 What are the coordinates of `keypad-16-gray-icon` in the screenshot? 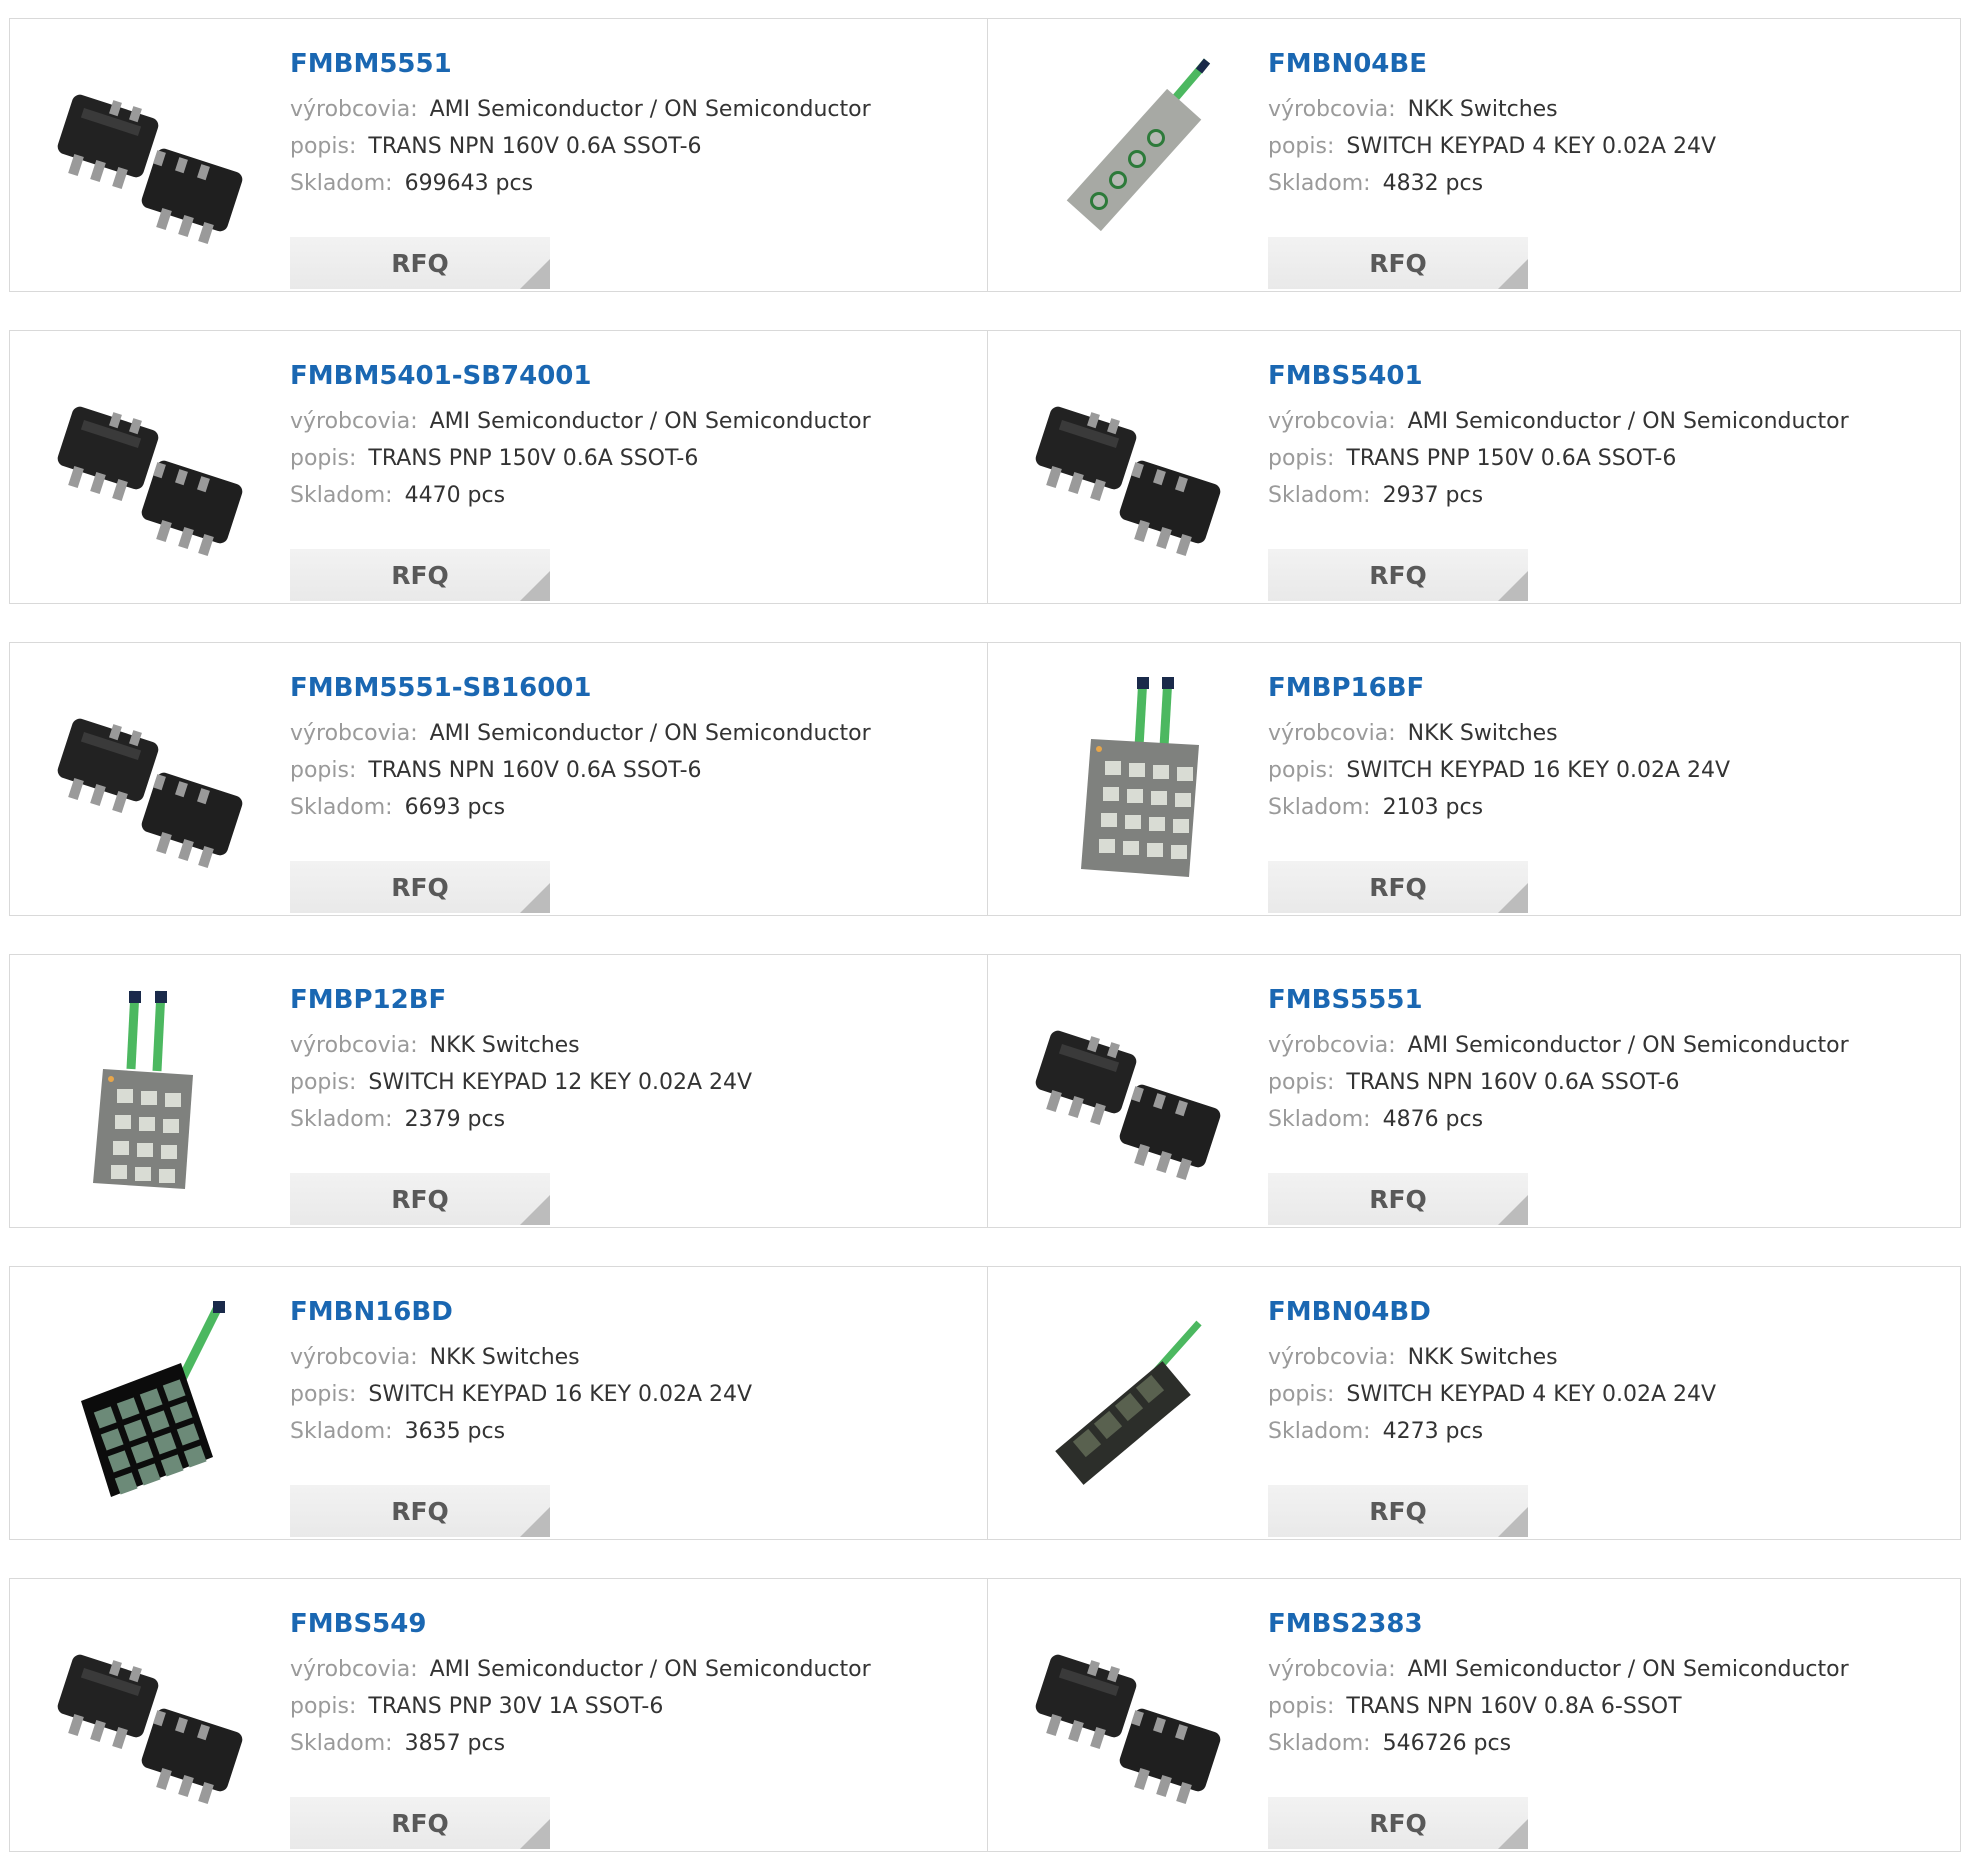 It's located at (1129, 777).